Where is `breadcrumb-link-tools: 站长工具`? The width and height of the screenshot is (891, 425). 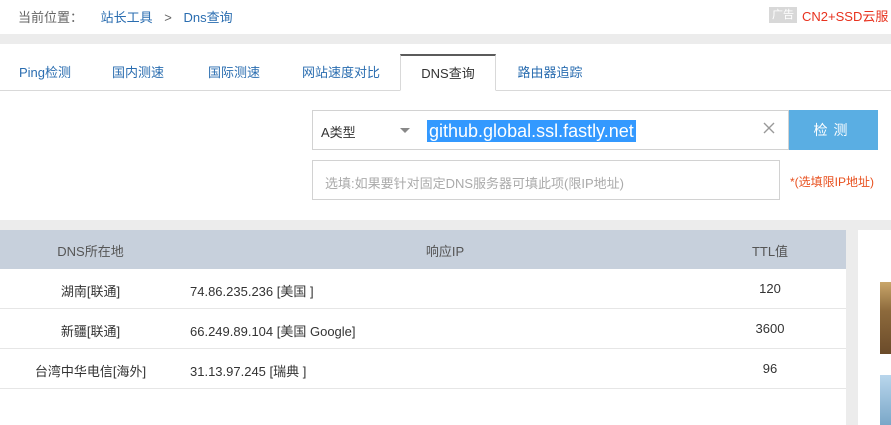
breadcrumb-link-tools: 站长工具 is located at coordinates (127, 17).